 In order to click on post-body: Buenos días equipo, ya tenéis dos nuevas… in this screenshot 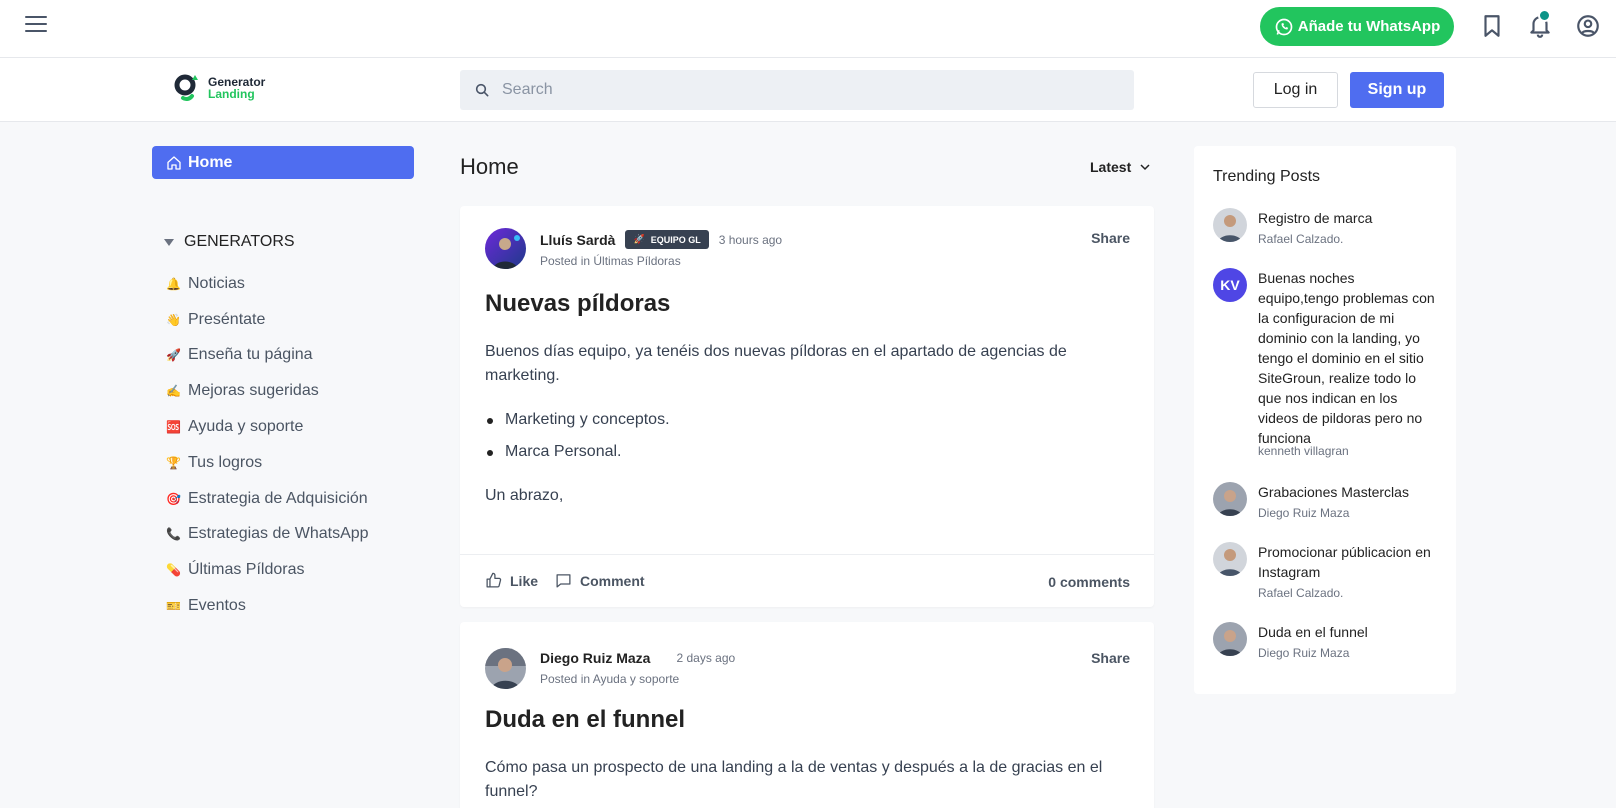, I will do `click(805, 424)`.